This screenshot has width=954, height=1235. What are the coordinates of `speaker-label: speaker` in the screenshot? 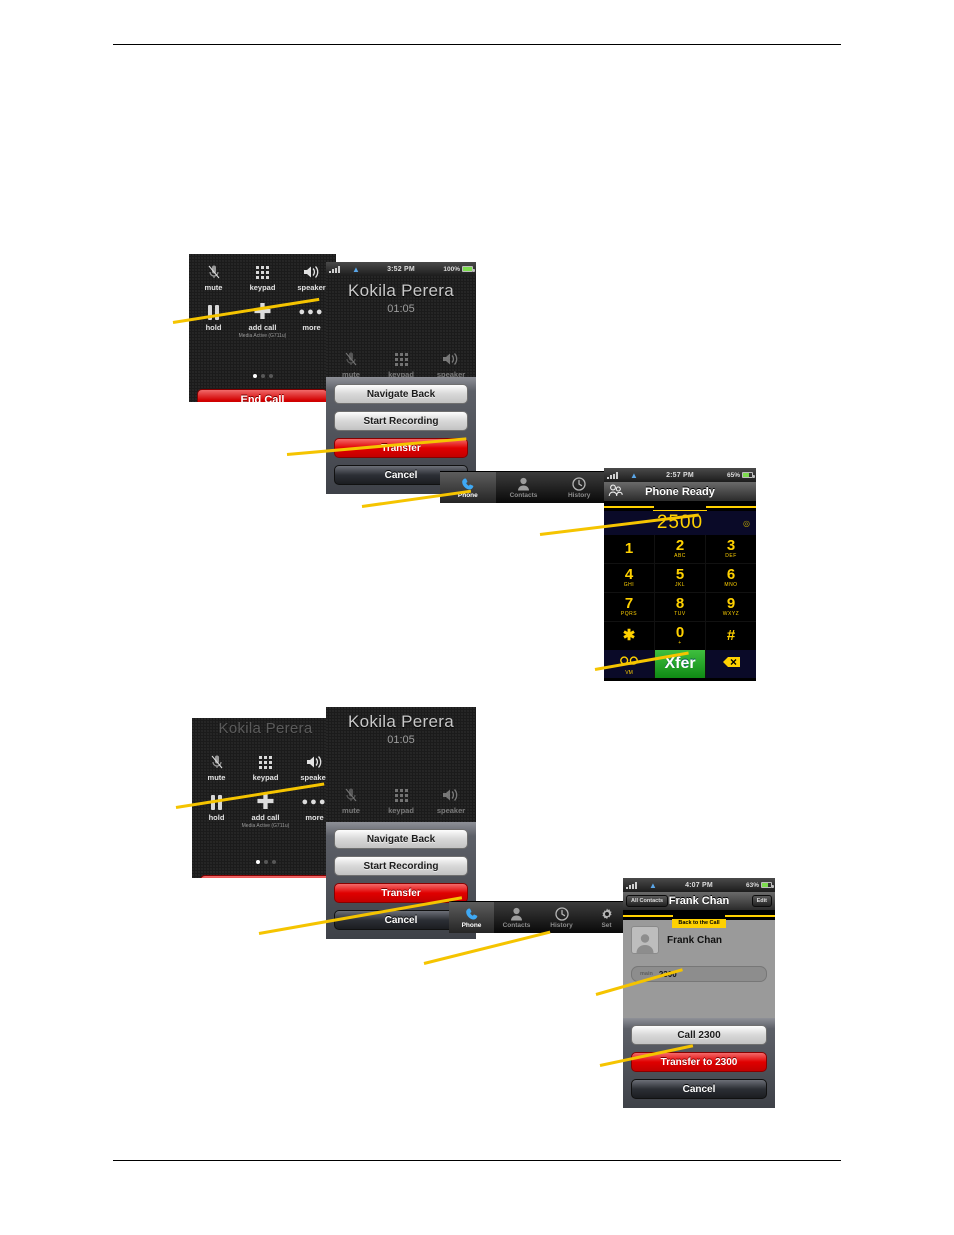 It's located at (451, 810).